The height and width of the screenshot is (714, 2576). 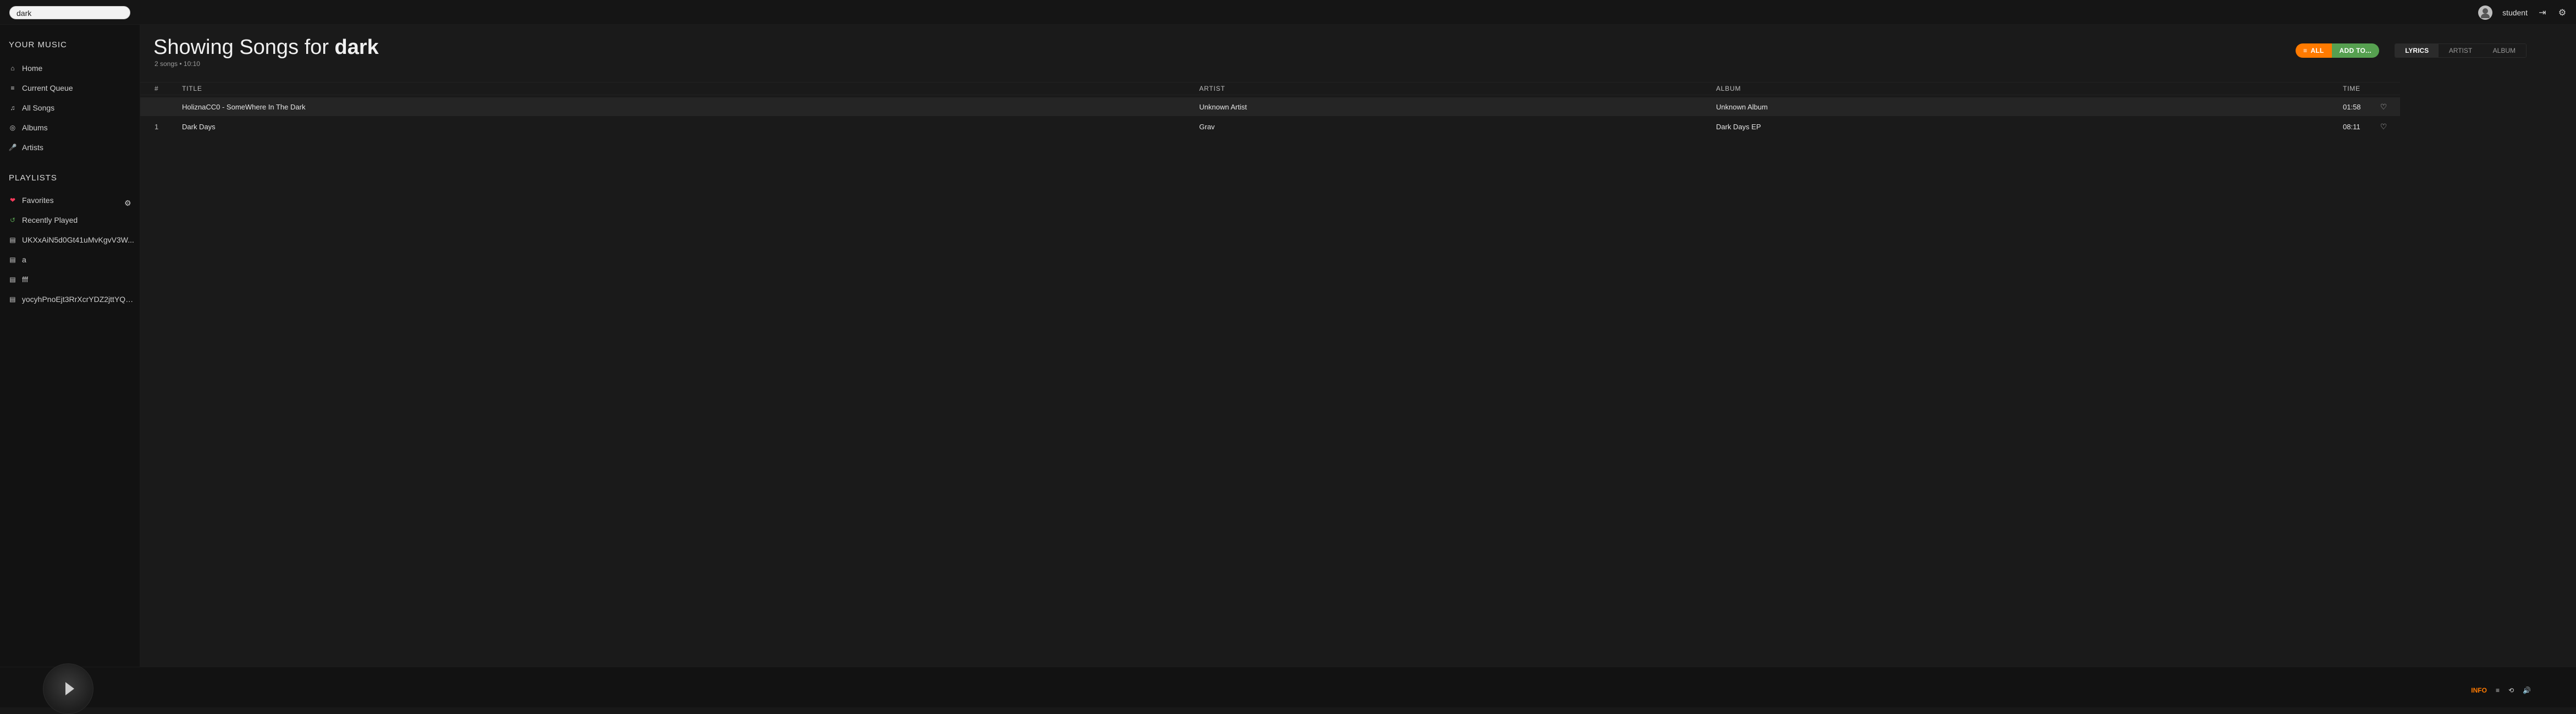 What do you see at coordinates (2527, 690) in the screenshot?
I see `volume-icon: 🔊` at bounding box center [2527, 690].